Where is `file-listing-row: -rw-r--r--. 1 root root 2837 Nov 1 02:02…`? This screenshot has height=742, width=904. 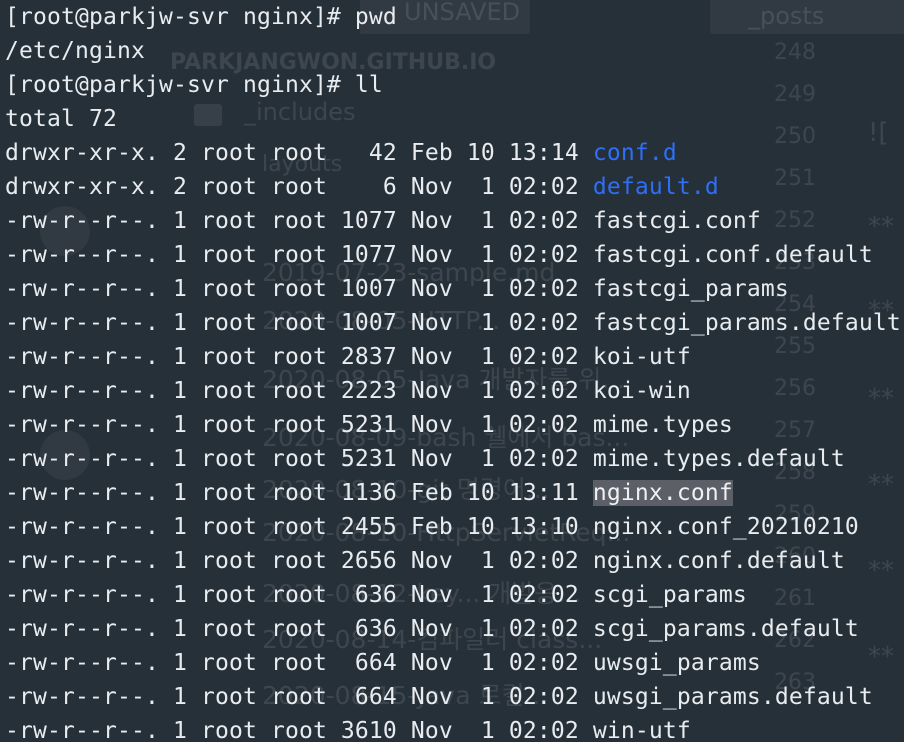
file-listing-row: -rw-r--r--. 1 root root 2837 Nov 1 02:02… is located at coordinates (454, 357).